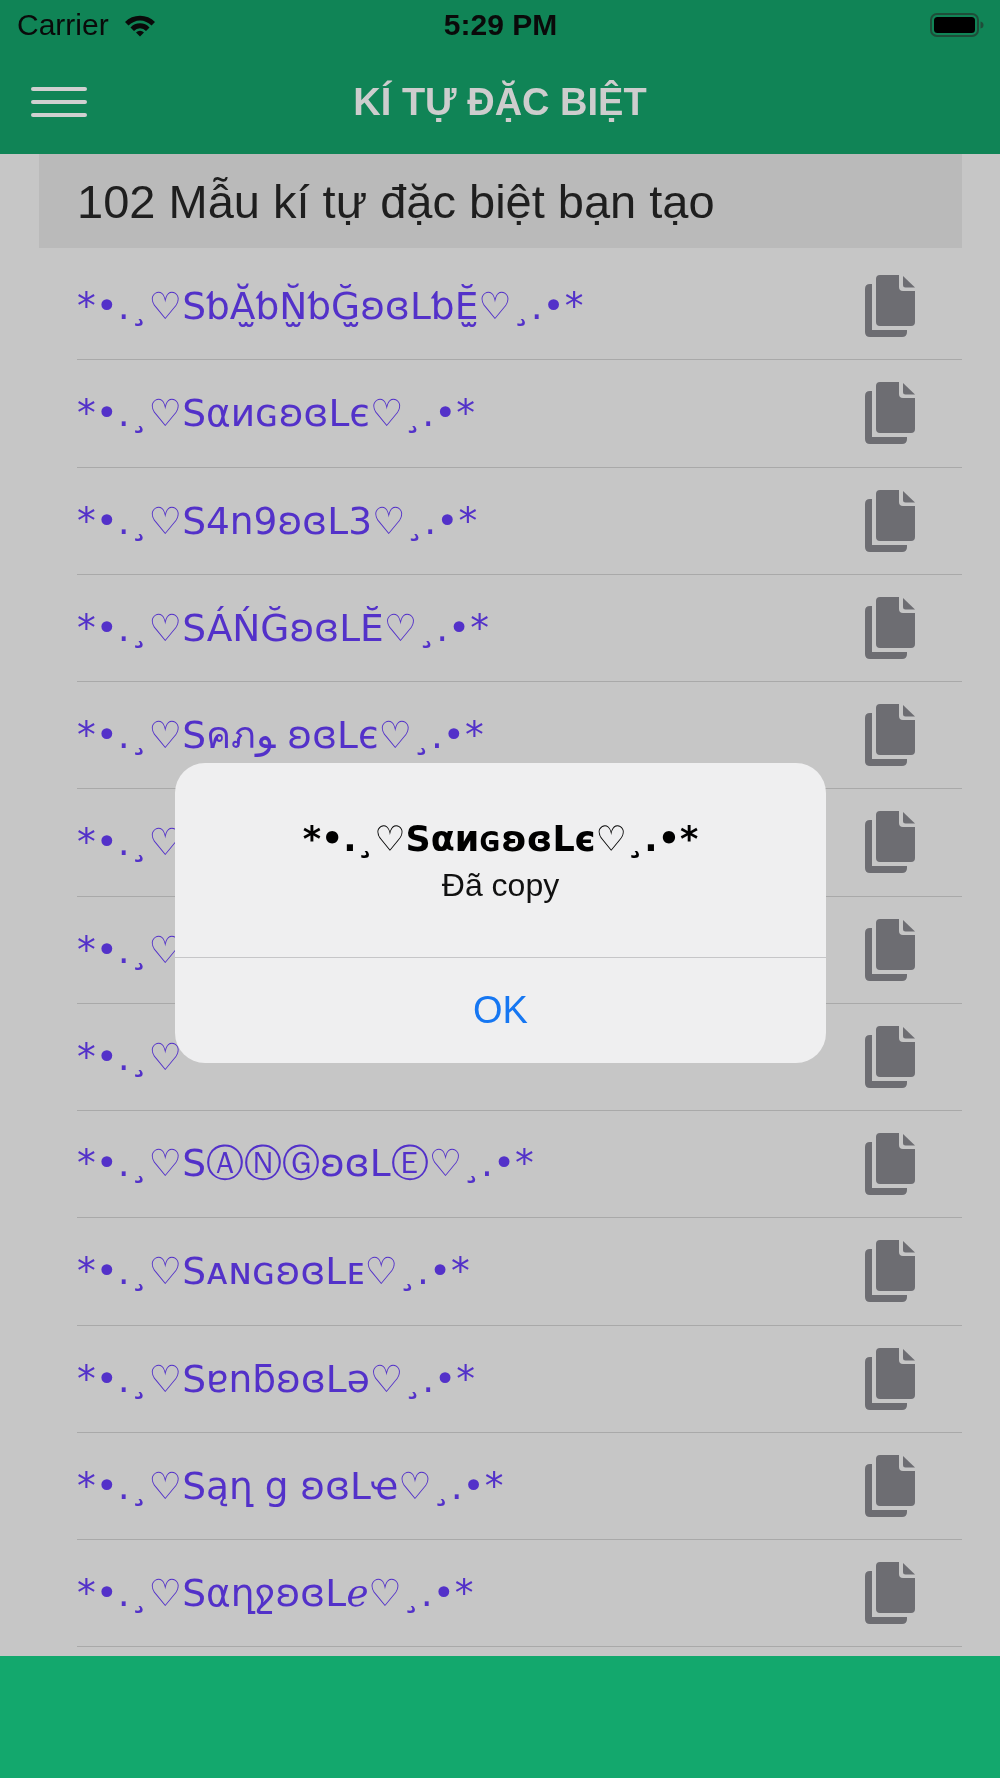 The width and height of the screenshot is (1000, 1778). What do you see at coordinates (275, 1593) in the screenshot?
I see `special-text: *•.¸♡SαղջʚɞLℯ♡¸.•*` at bounding box center [275, 1593].